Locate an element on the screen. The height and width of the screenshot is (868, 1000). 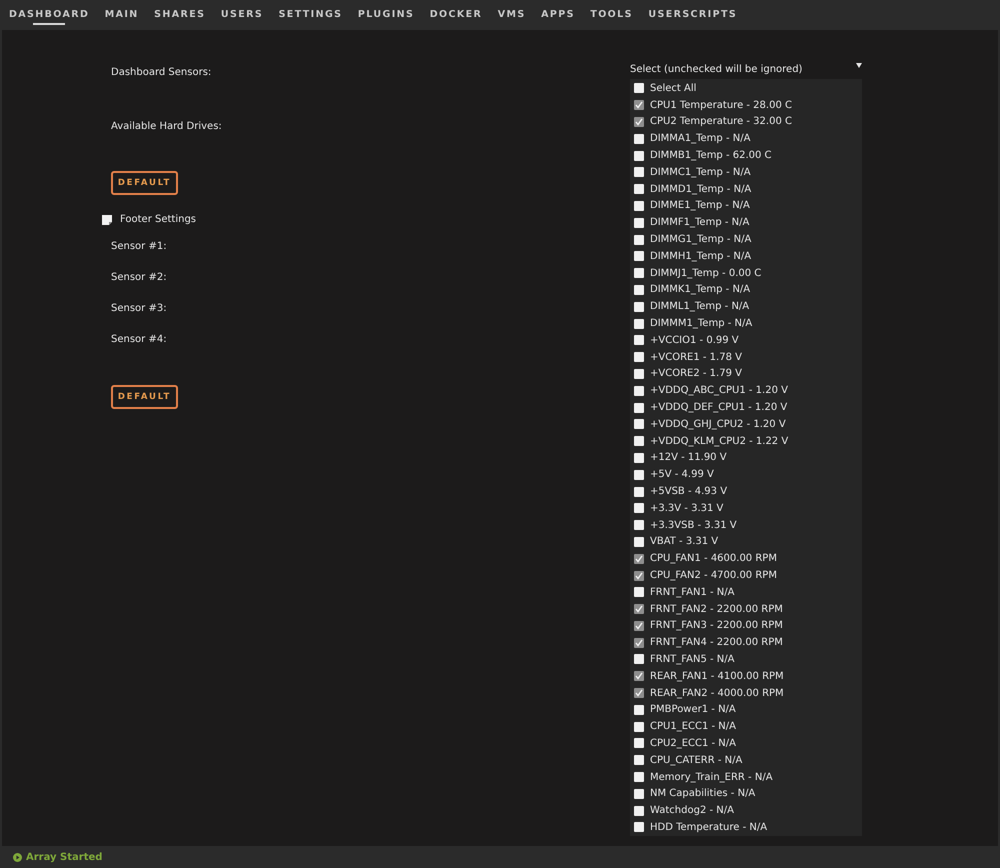
nav-tab: SETTINGS is located at coordinates (310, 15).